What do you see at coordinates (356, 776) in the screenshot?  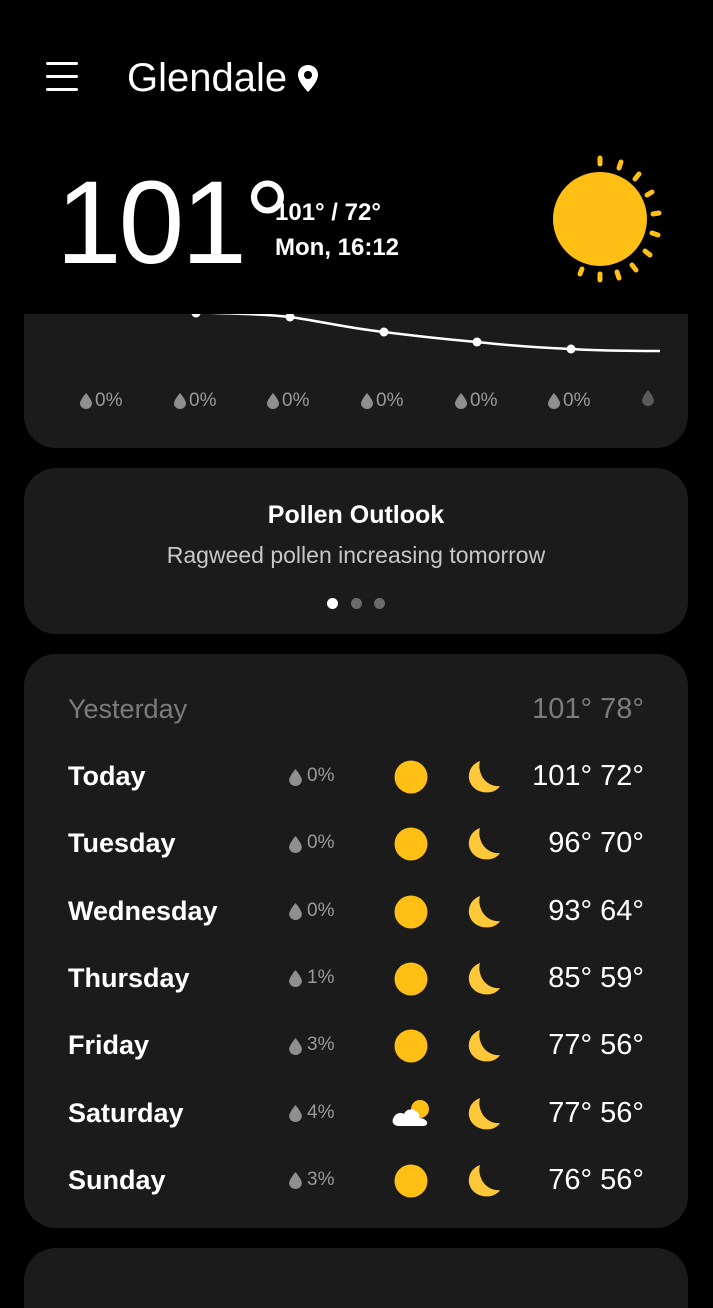 I see `daily-row: Today 0% 101° 72°` at bounding box center [356, 776].